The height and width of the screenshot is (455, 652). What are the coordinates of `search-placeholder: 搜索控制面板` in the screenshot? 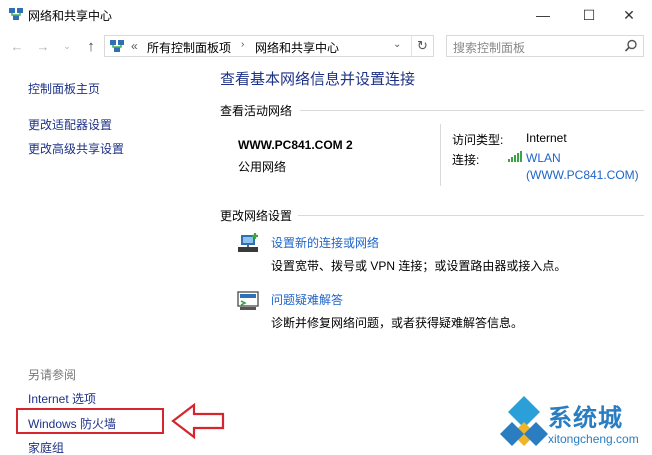 It's located at (489, 48).